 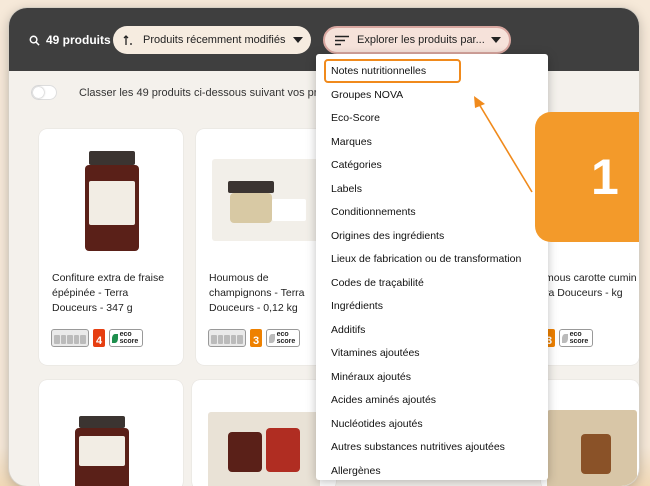 I want to click on highlight-box, so click(x=392, y=71).